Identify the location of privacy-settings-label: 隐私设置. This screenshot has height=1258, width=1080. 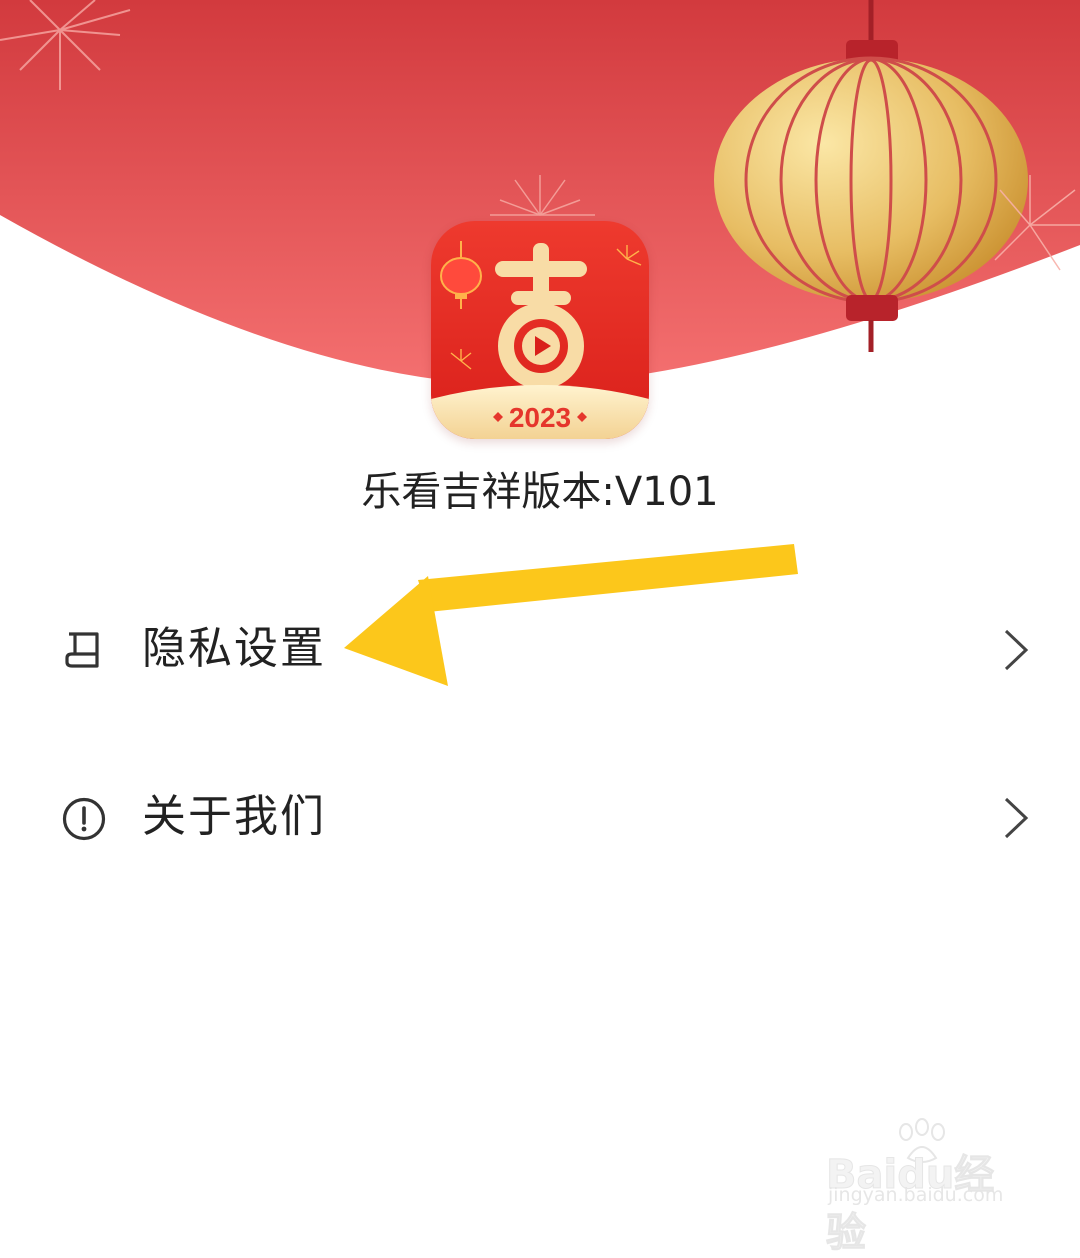
(234, 648).